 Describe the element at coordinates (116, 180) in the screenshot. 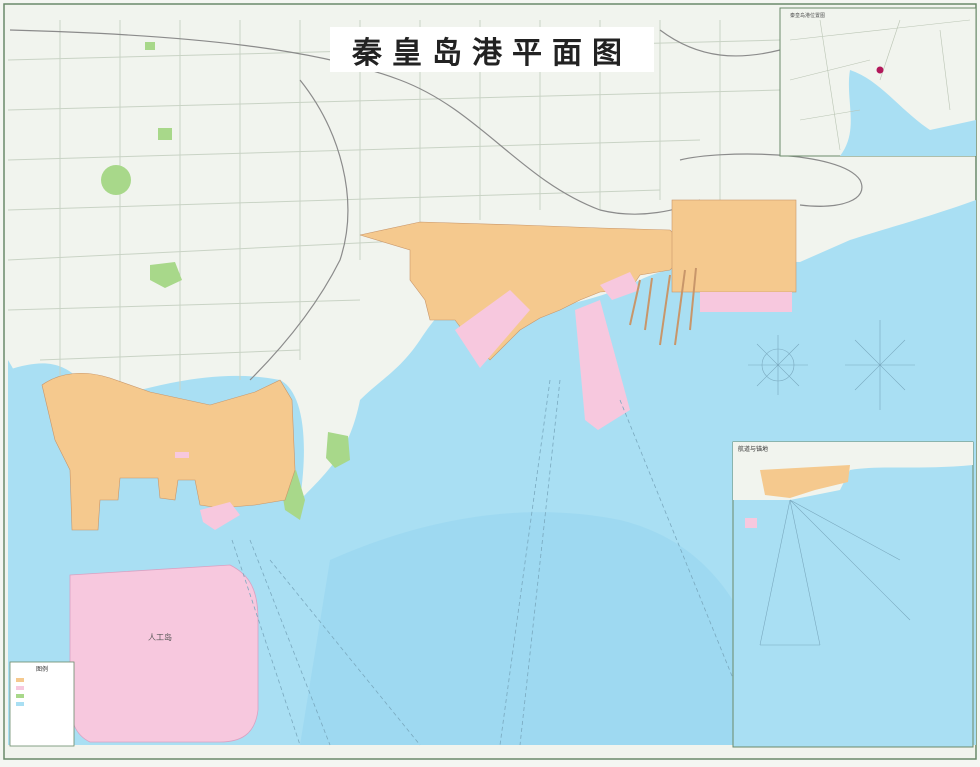

I see `park-circle` at that location.